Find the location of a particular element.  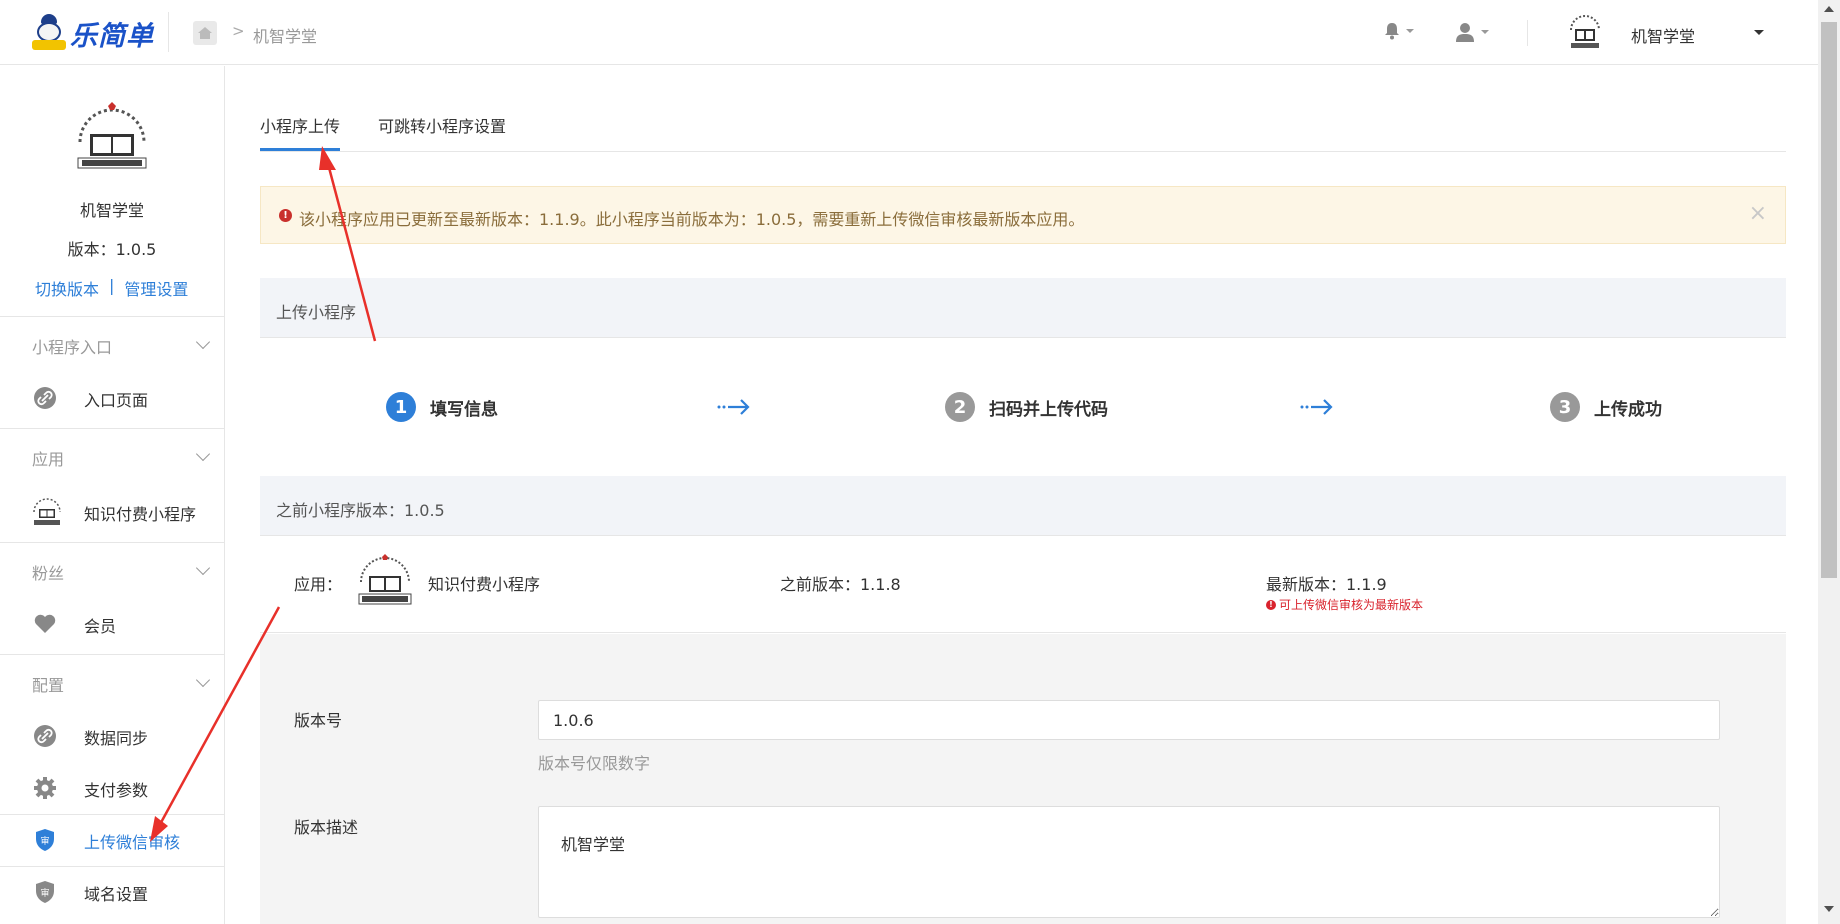

user-menu is located at coordinates (1472, 32).